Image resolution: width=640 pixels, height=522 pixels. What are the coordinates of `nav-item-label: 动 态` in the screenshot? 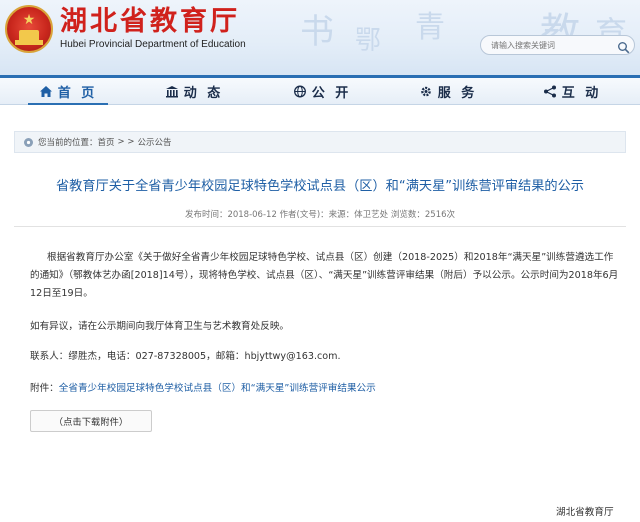 It's located at (203, 93).